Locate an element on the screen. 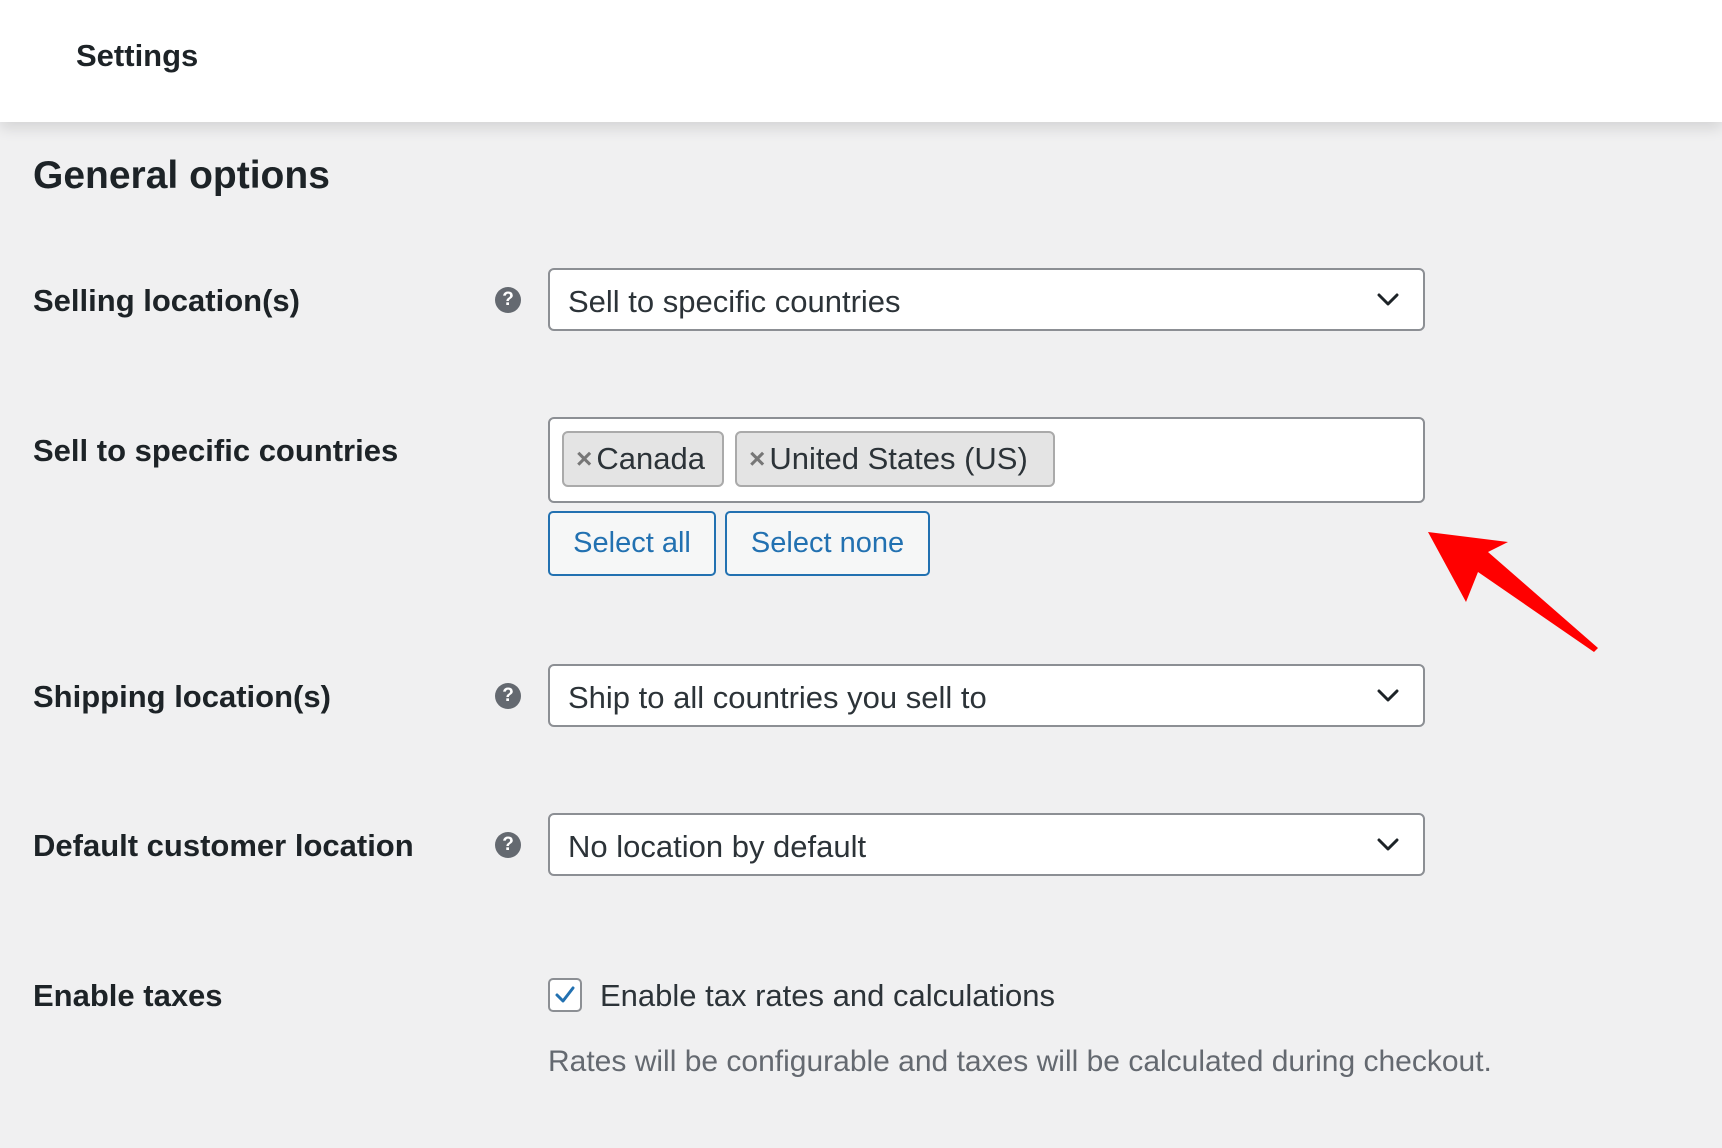  country-tag-us: × United States (US) is located at coordinates (895, 459).